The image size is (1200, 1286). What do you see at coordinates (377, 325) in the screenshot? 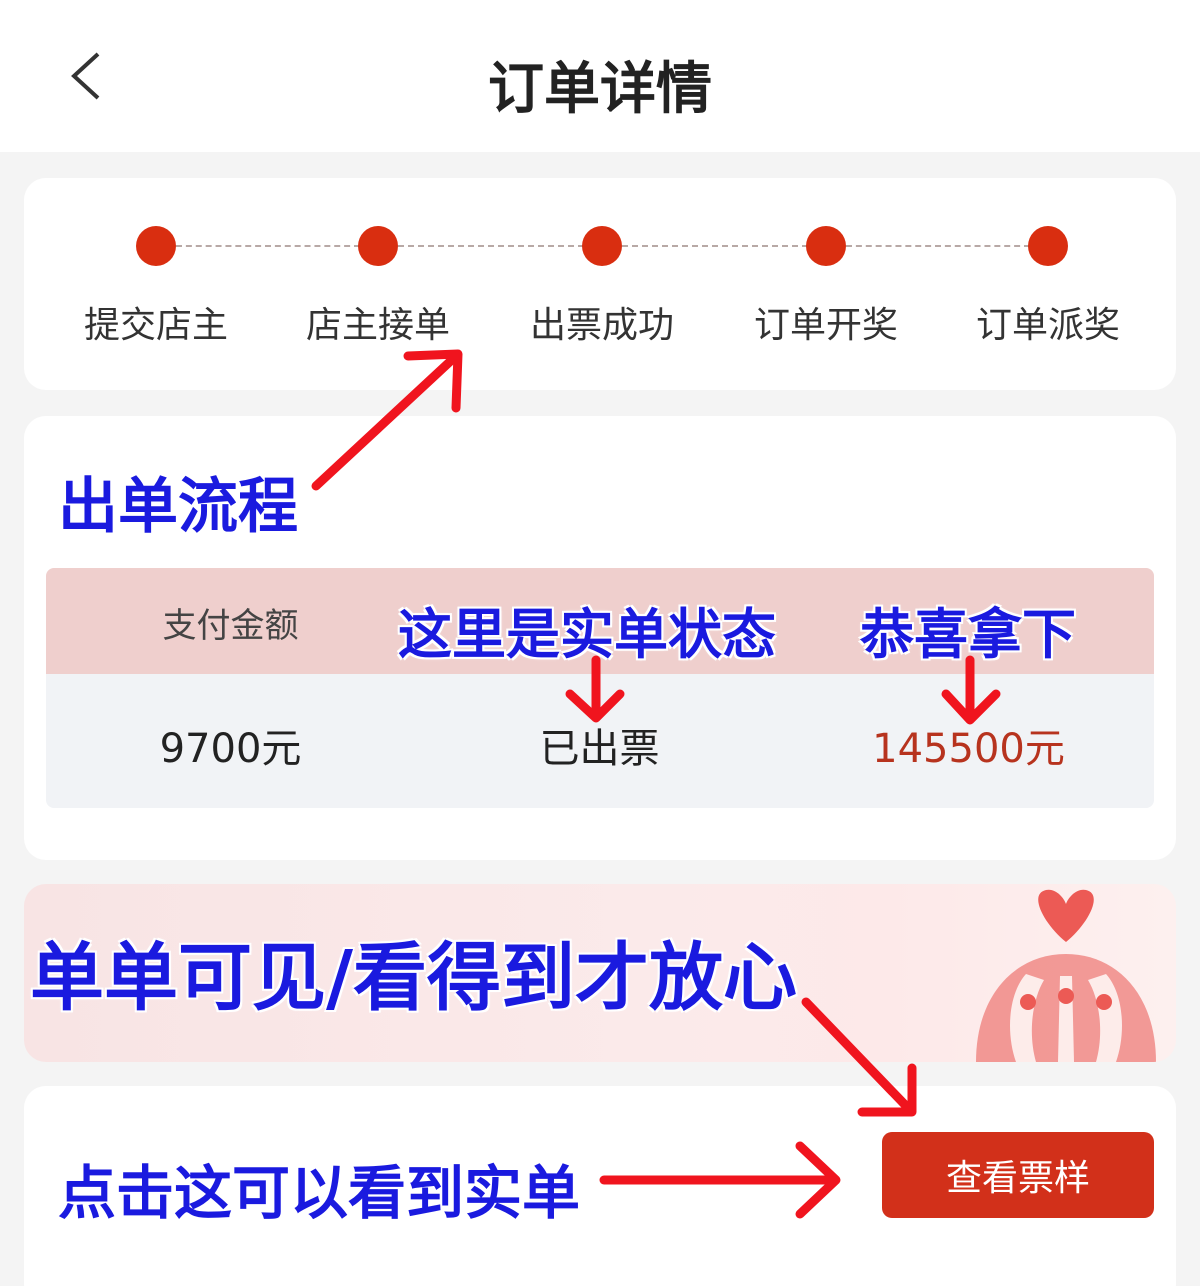
I see `step-label-accept: 店主接单` at bounding box center [377, 325].